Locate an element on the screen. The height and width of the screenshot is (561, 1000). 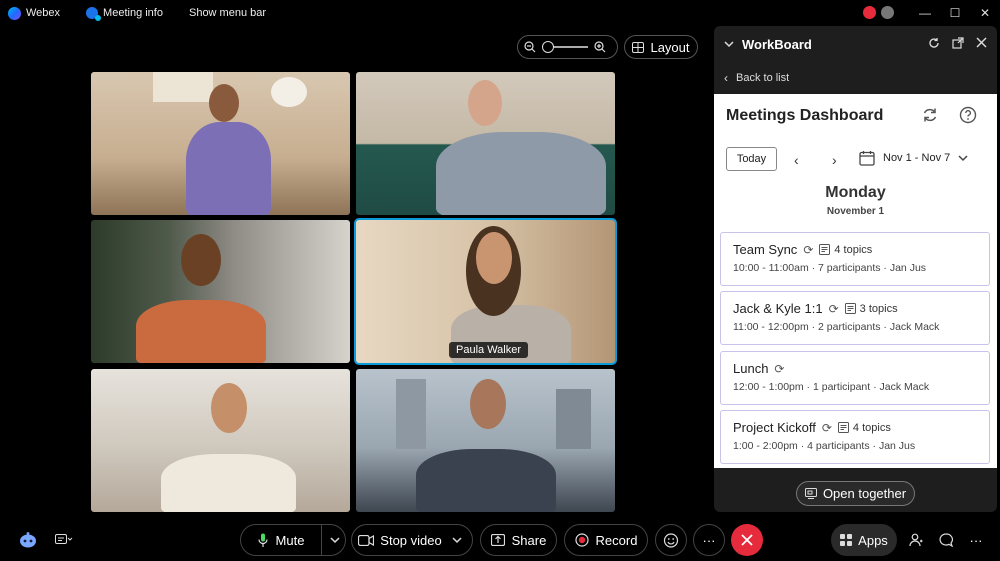
microphone-icon is located at coordinates (262, 540).